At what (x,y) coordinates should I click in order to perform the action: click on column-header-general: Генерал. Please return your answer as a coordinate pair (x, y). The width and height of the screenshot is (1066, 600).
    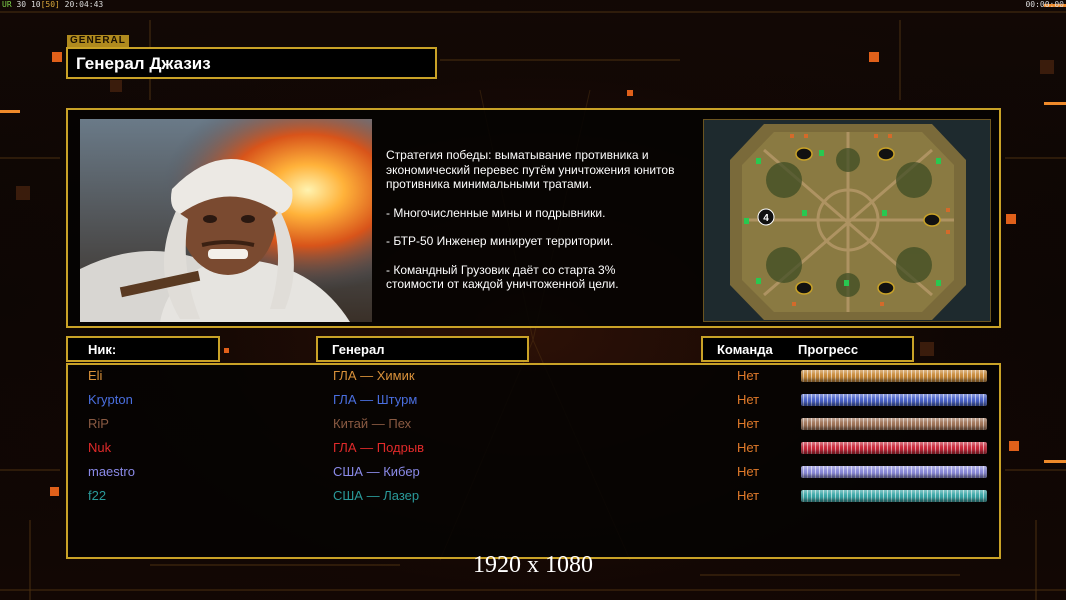
    Looking at the image, I should click on (422, 349).